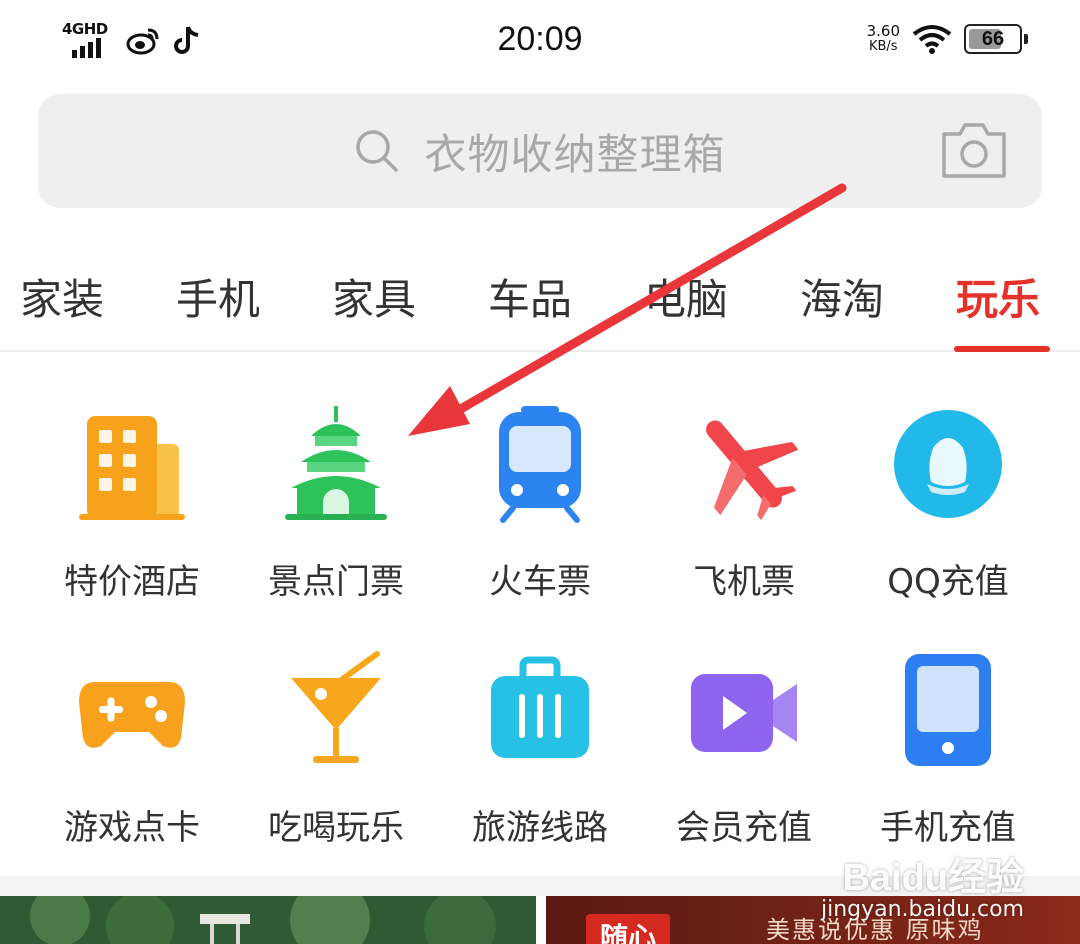 This screenshot has height=944, width=1080. I want to click on train-icon, so click(540, 464).